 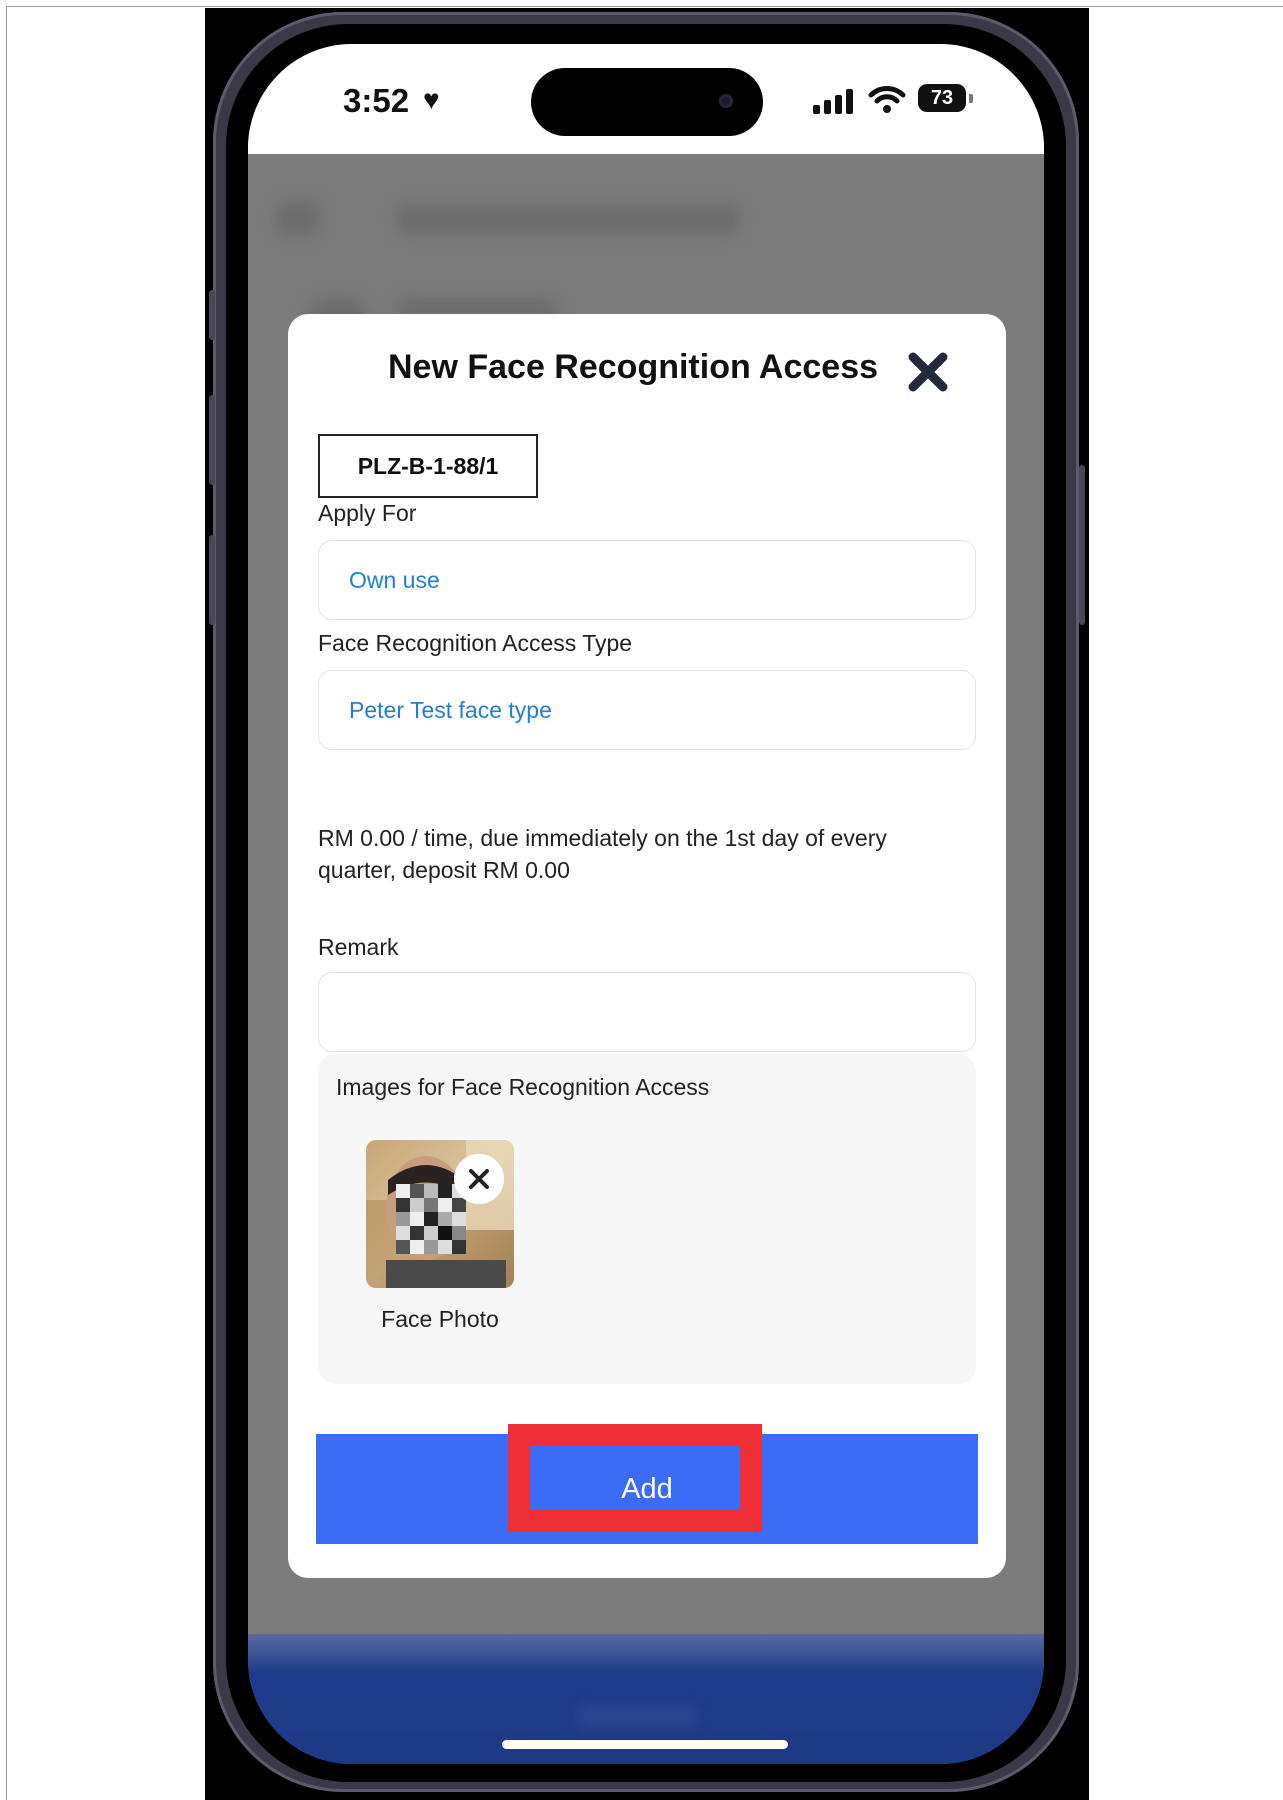 What do you see at coordinates (376, 100) in the screenshot?
I see `status-time: 3:52` at bounding box center [376, 100].